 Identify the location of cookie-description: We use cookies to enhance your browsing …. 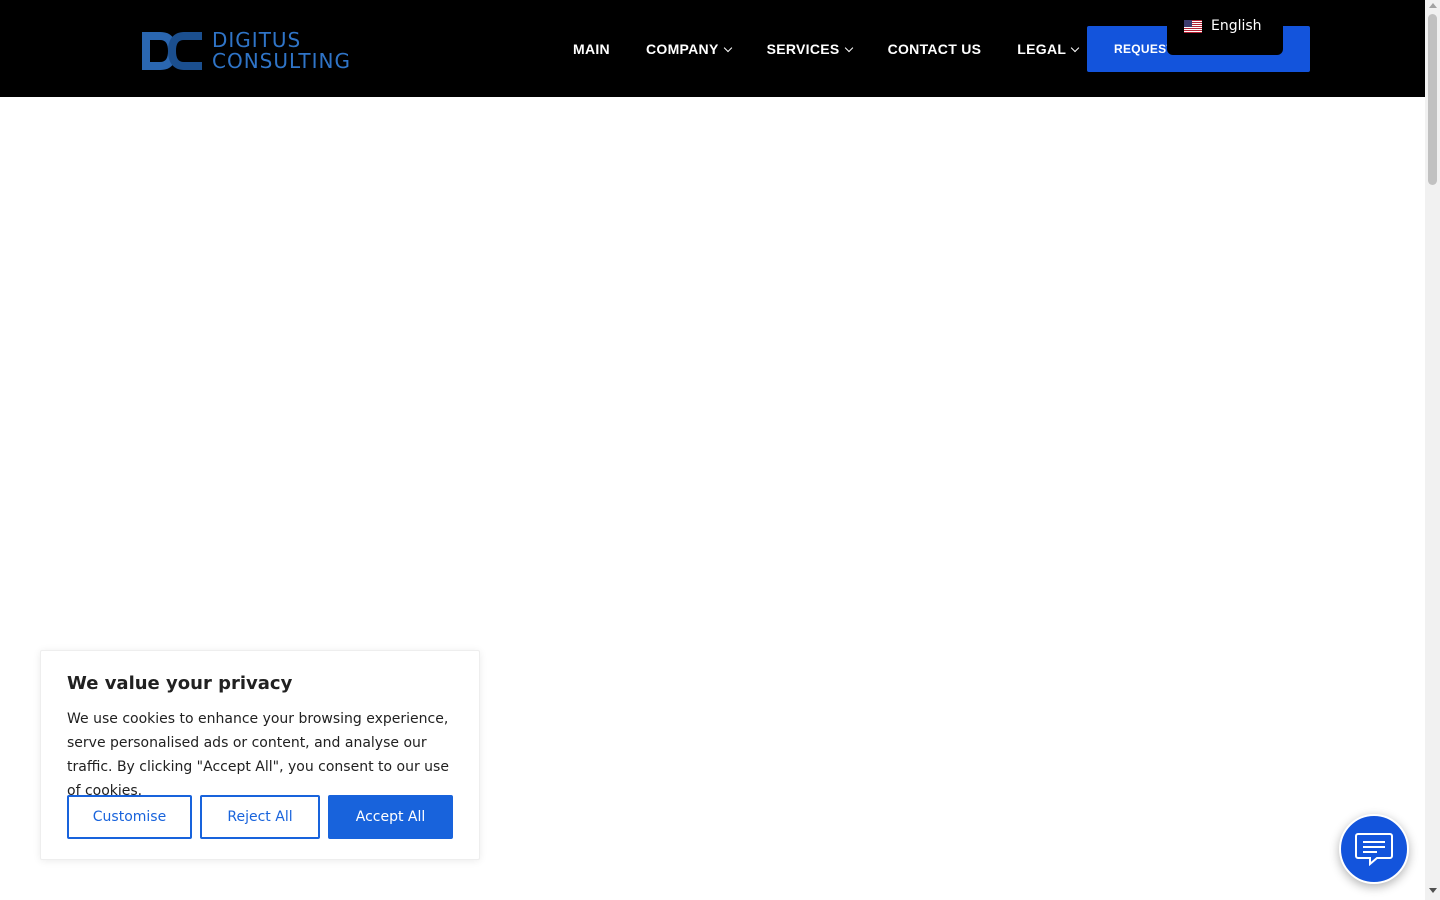
(258, 755).